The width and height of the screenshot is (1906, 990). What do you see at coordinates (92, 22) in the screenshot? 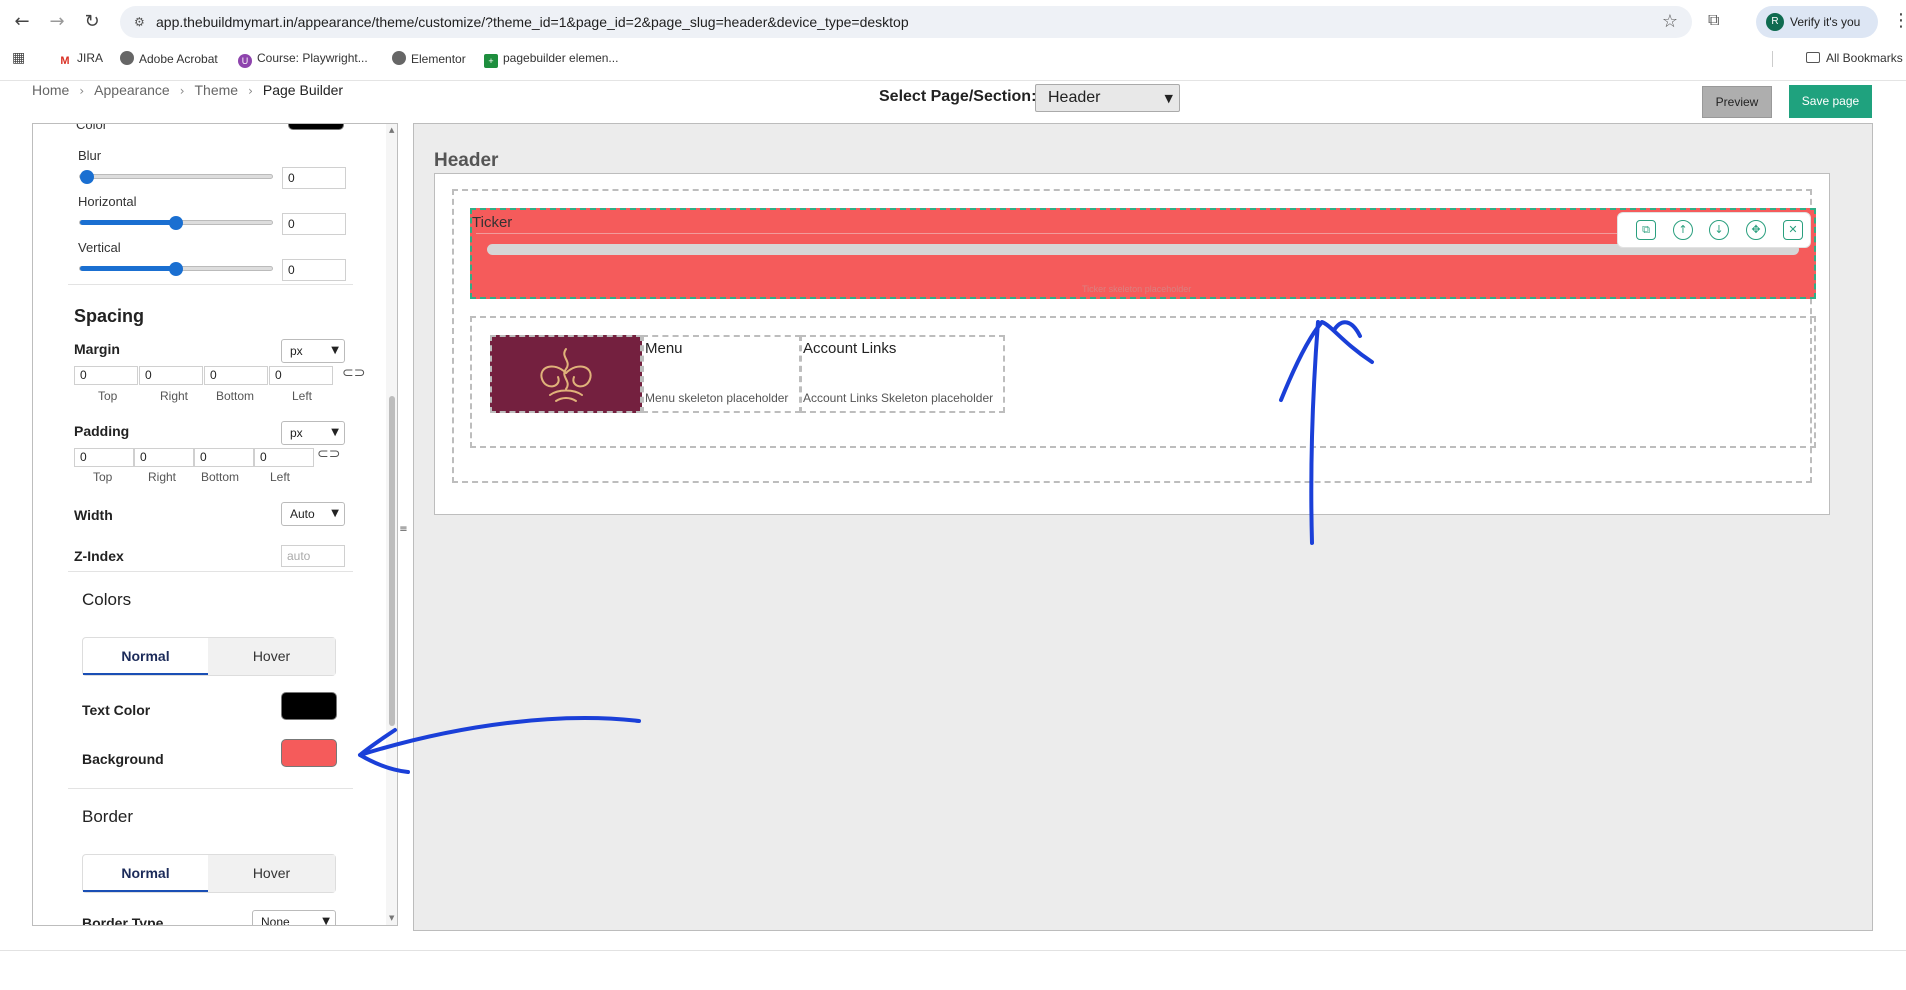
I see `reload-icon: ↻` at bounding box center [92, 22].